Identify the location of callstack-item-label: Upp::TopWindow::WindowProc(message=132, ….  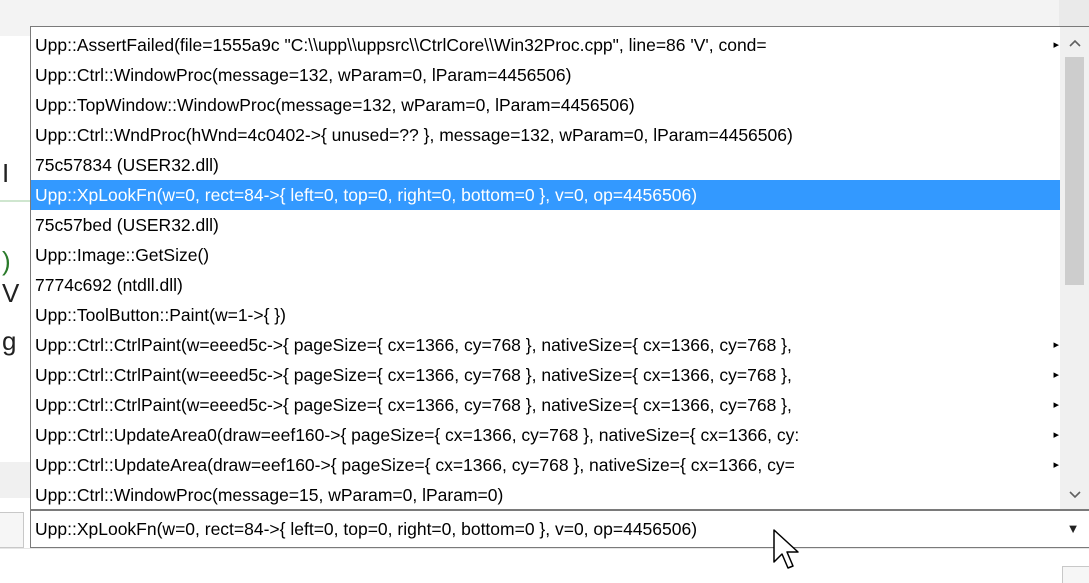
(335, 105).